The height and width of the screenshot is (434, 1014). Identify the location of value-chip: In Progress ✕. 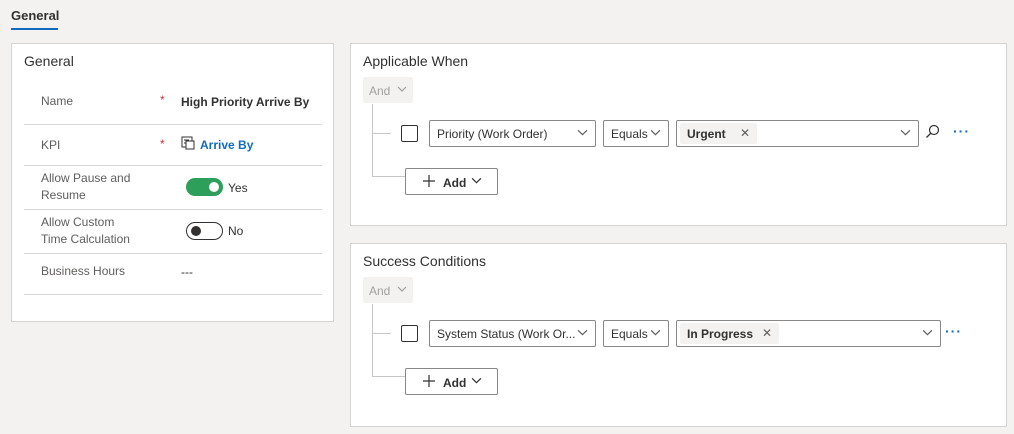
(729, 333).